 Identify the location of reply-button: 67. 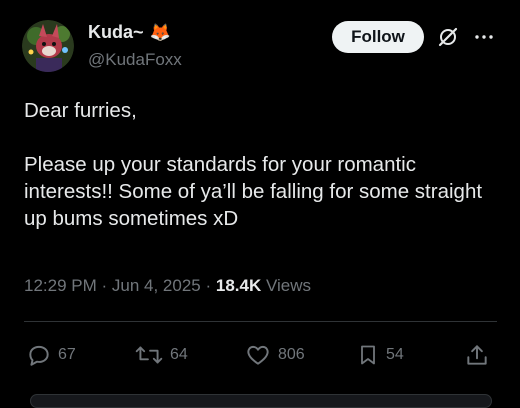
(51, 355).